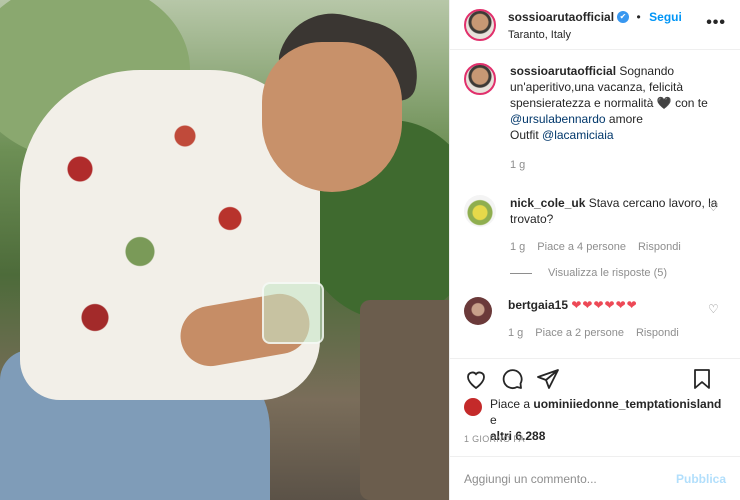  I want to click on replies-line, so click(521, 273).